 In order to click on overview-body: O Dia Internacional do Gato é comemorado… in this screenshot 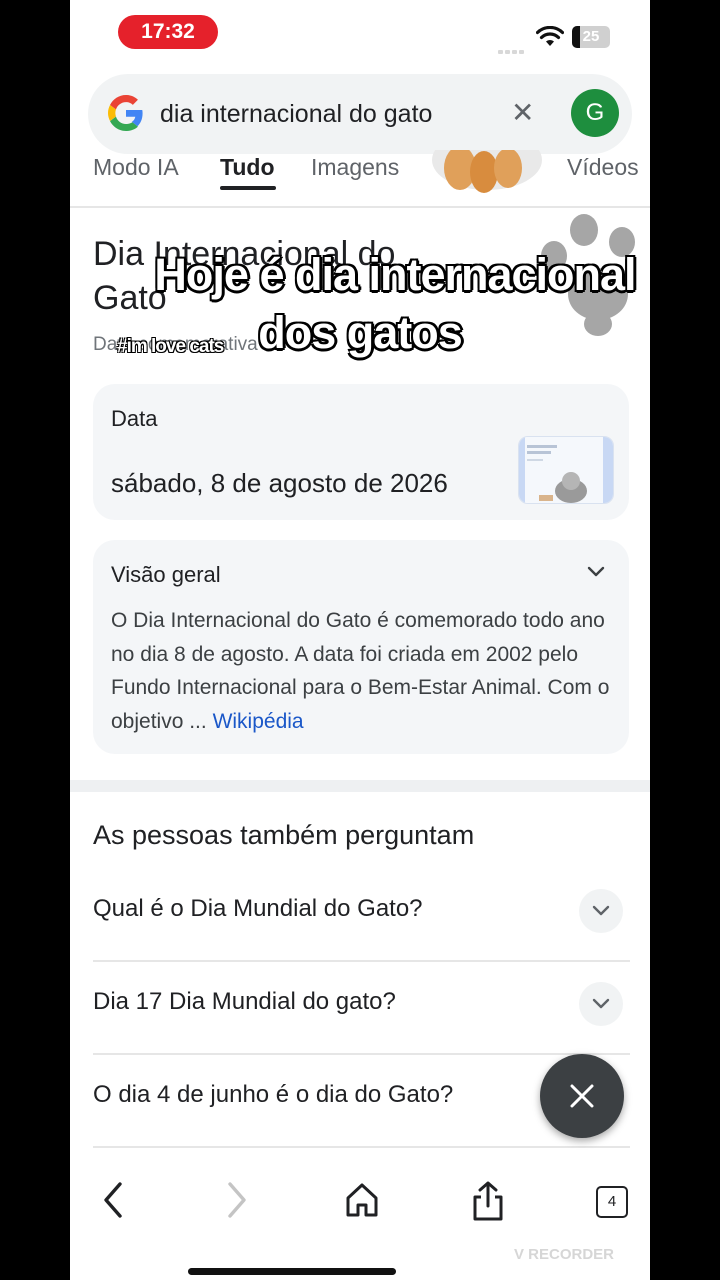, I will do `click(360, 671)`.